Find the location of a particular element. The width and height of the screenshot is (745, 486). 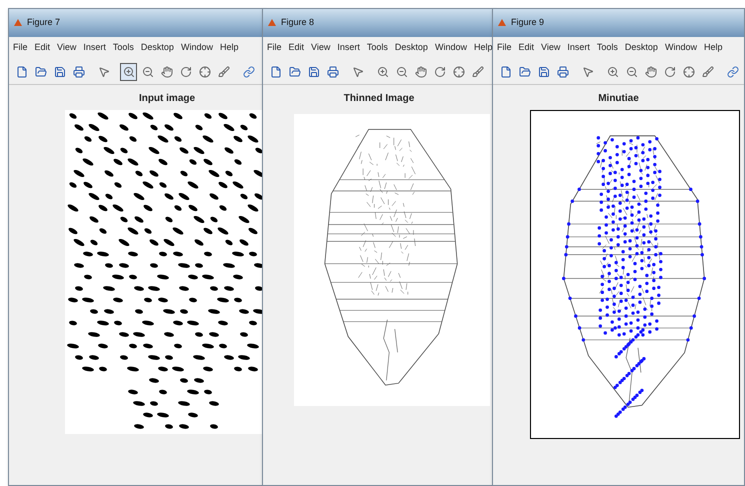

zoom-in-icon is located at coordinates (128, 71).